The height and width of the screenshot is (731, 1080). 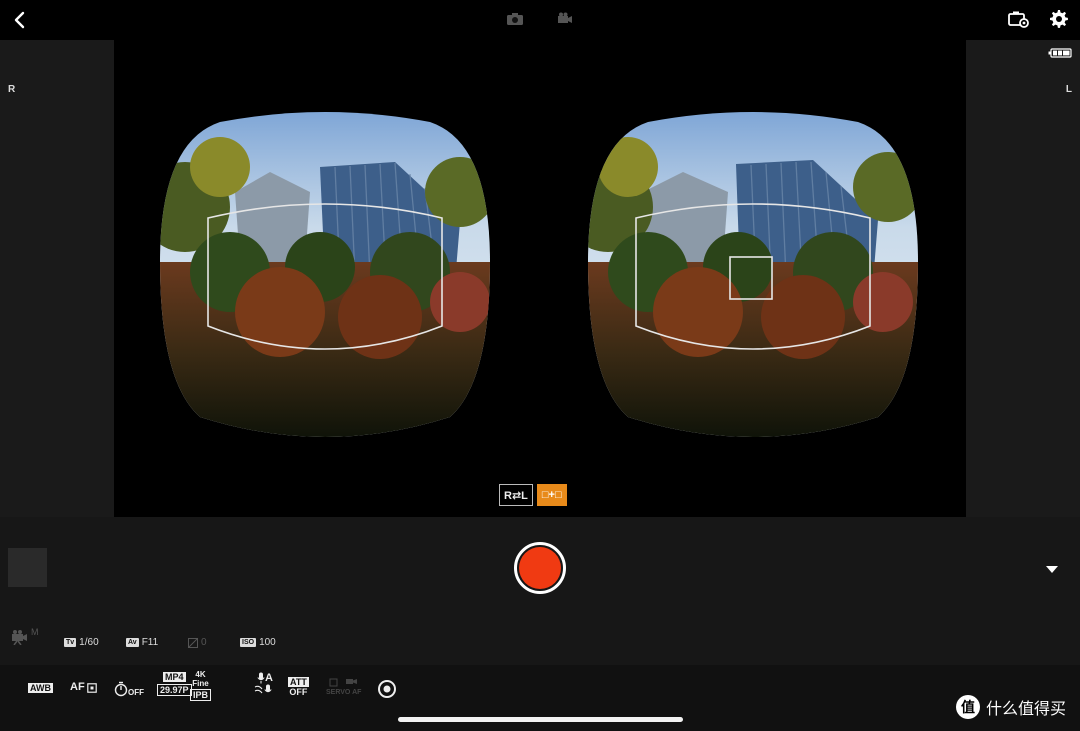 I want to click on quality-fine-value: Fine, so click(x=200, y=683).